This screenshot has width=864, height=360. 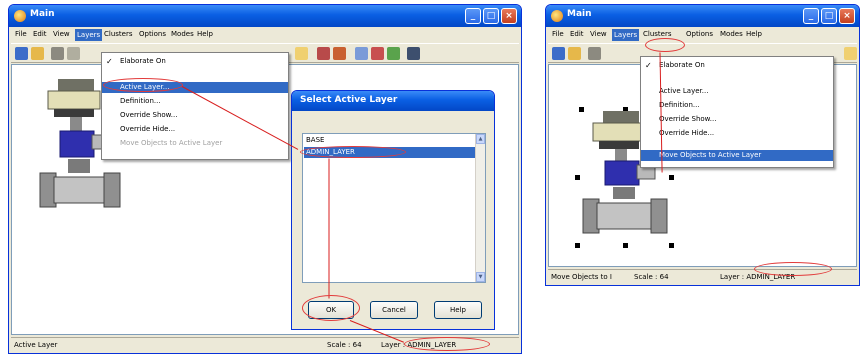 I want to click on list-item: BASE, so click(x=389, y=140).